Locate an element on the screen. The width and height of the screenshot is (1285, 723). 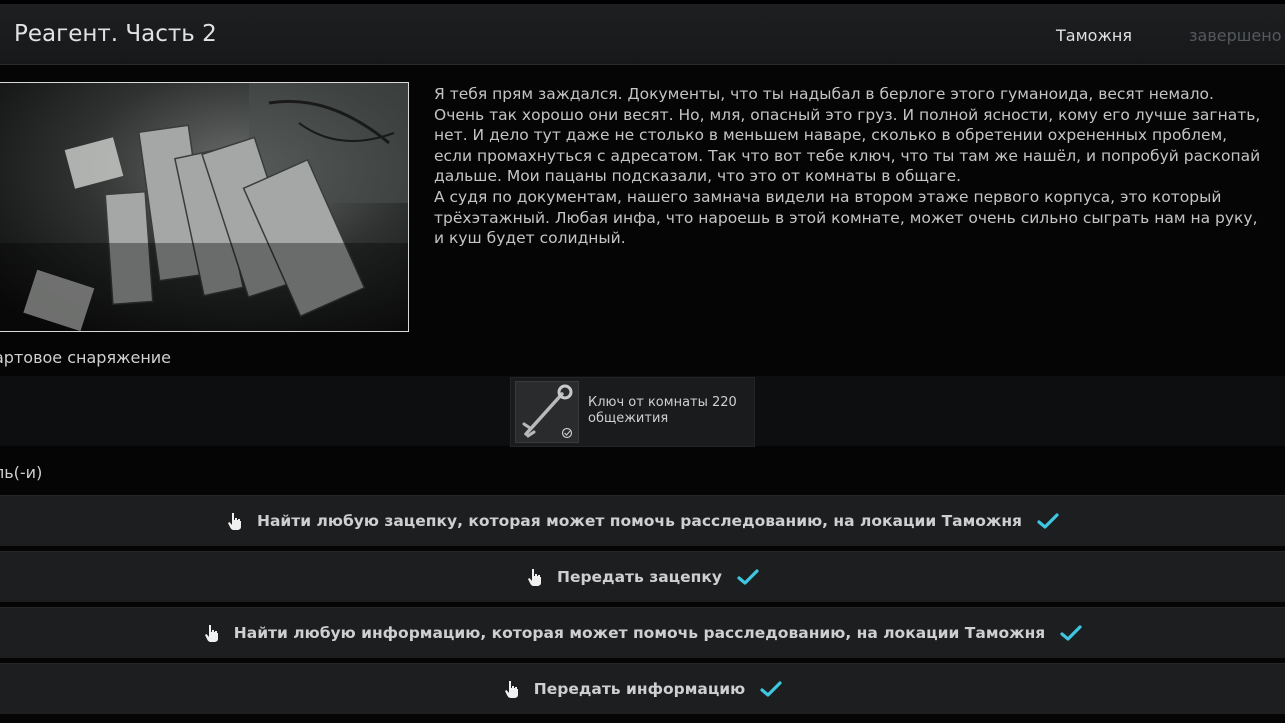
objective-row: Передать информацию is located at coordinates (642, 688).